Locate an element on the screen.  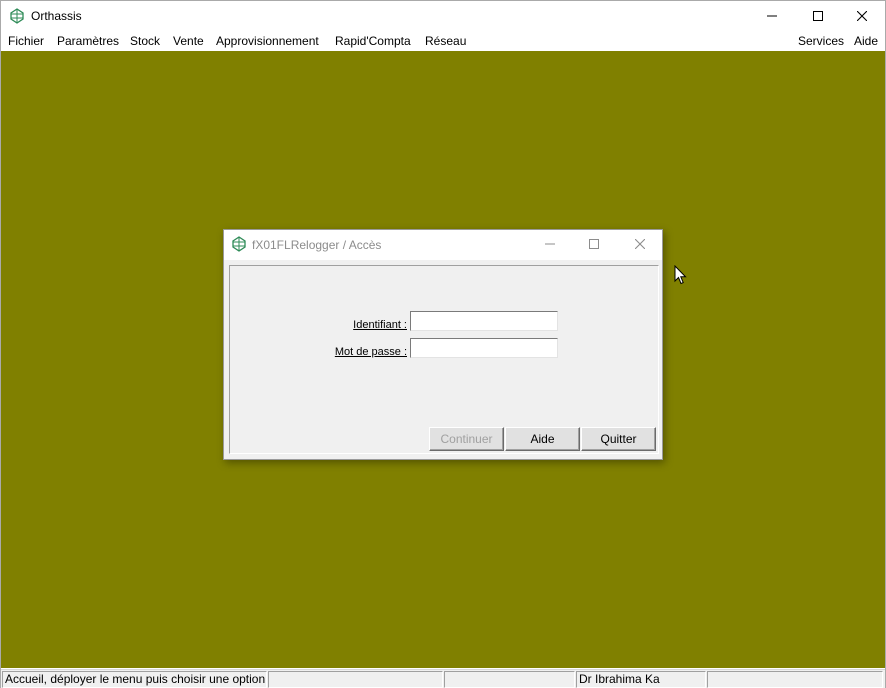
title-bar: Orthassis is located at coordinates (443, 16).